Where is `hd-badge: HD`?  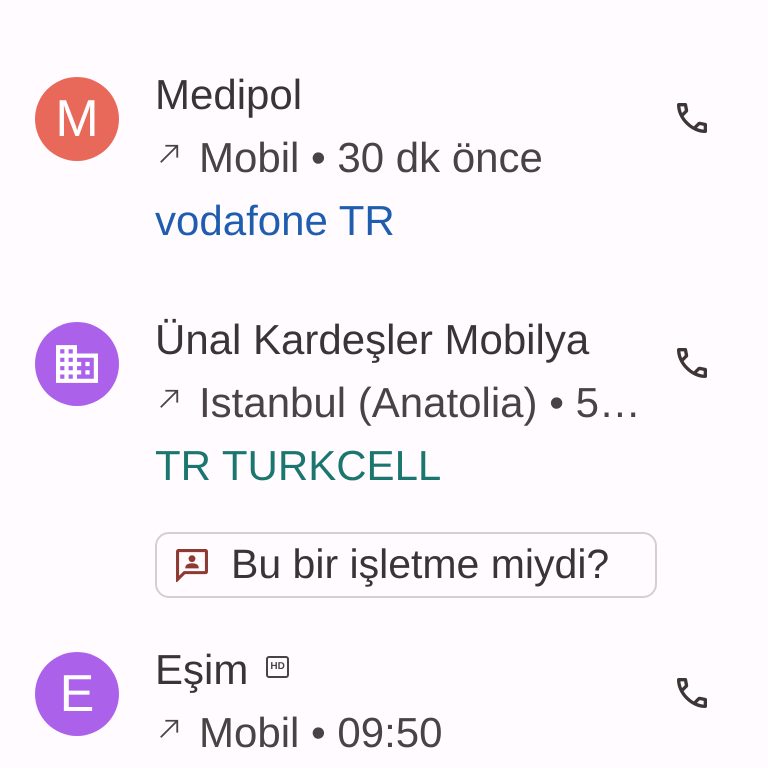
hd-badge: HD is located at coordinates (277, 667).